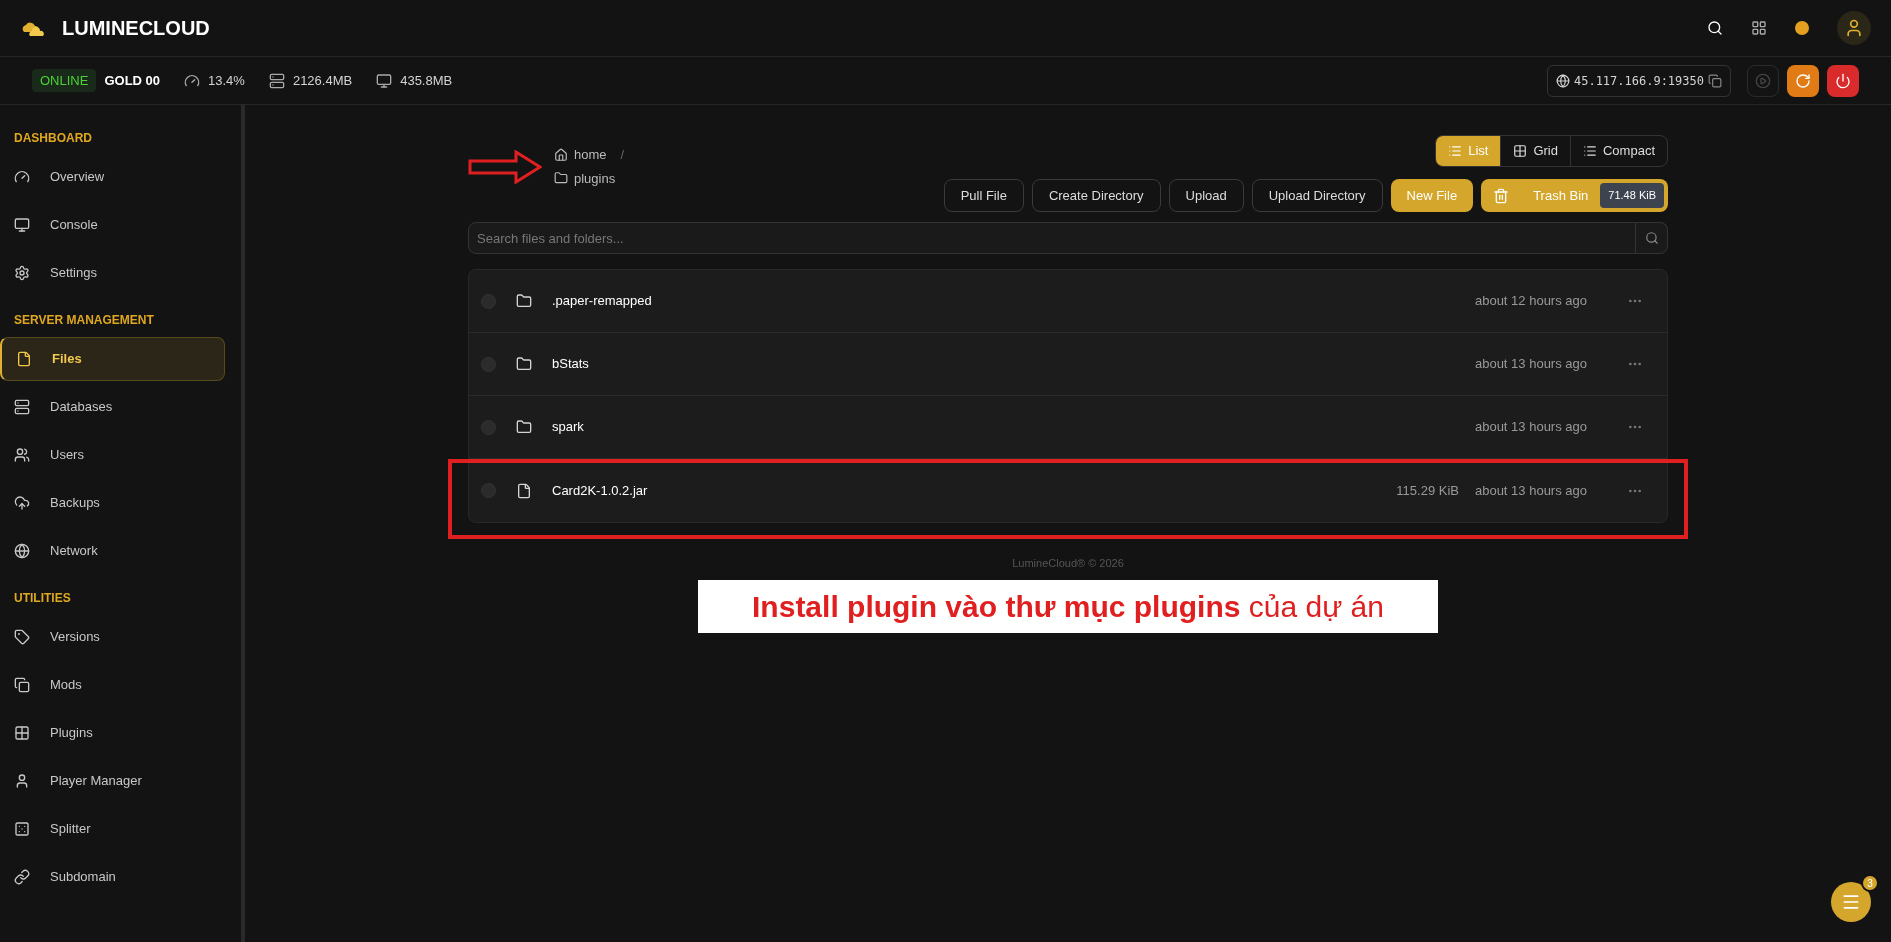 This screenshot has width=1891, height=942. I want to click on server-address: 45.117.166.9:19350, so click(1638, 81).